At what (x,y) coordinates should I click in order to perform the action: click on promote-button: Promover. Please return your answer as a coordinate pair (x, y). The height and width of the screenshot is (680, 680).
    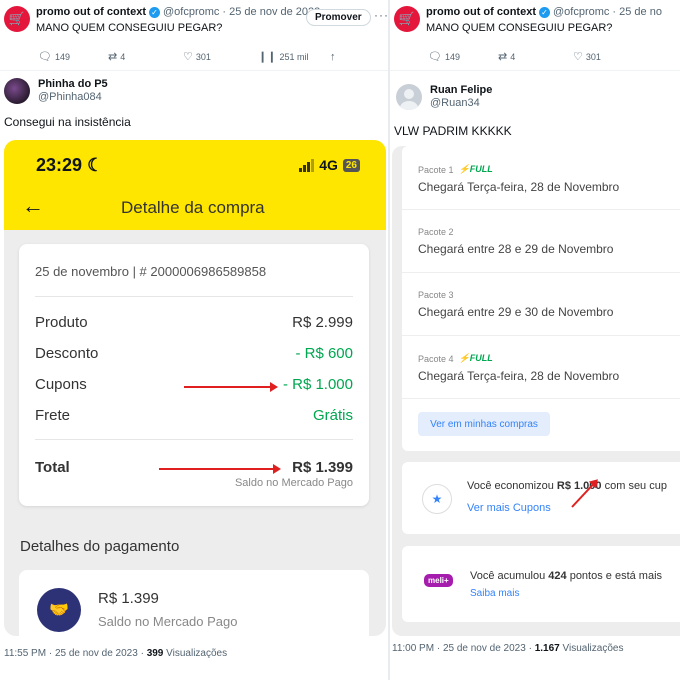
    Looking at the image, I should click on (338, 17).